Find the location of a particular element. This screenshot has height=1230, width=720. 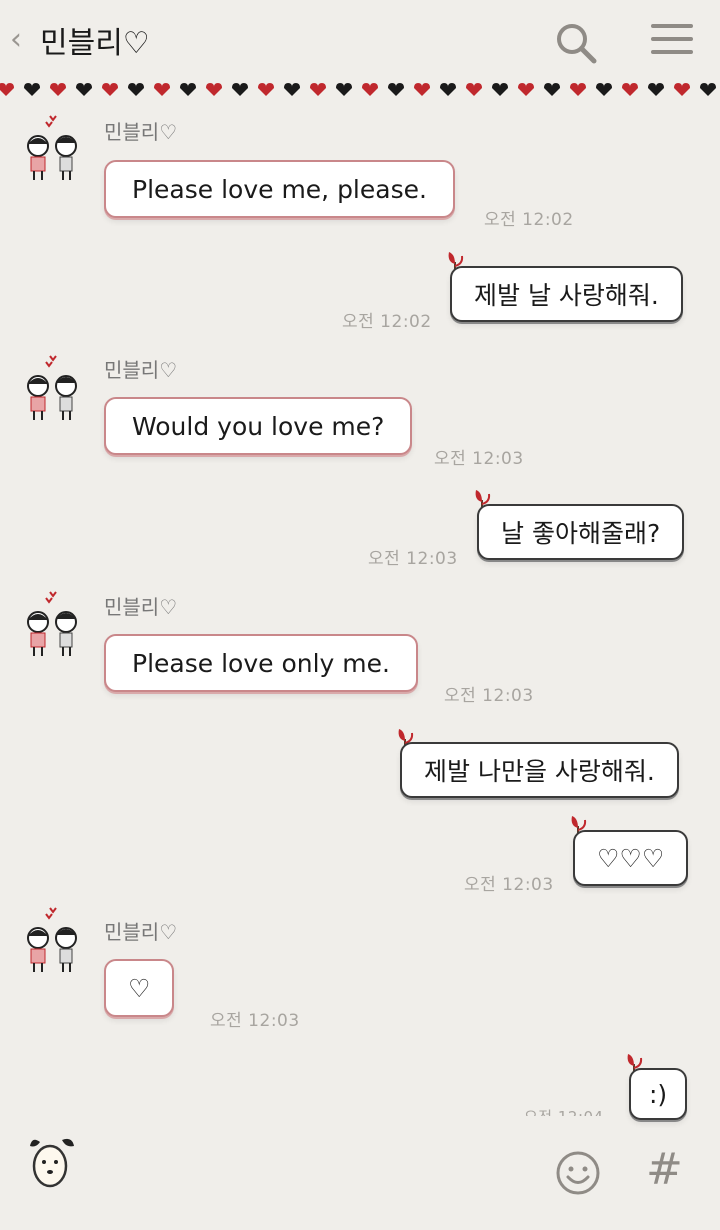

message-text: :) is located at coordinates (658, 1094).